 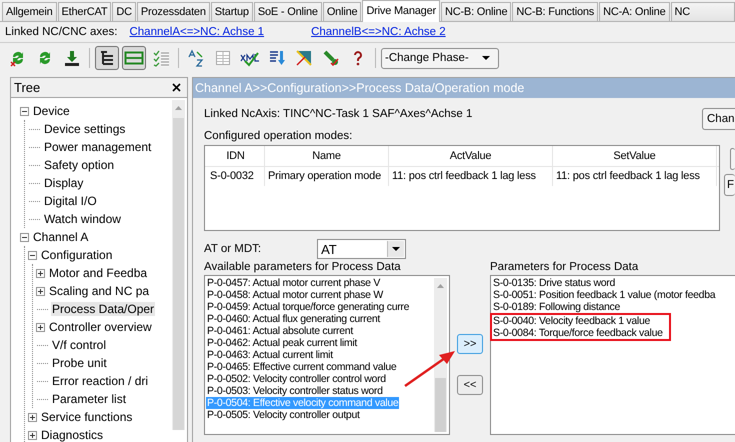 I want to click on axis-link: ChannelB<=>NC: Achse 2, so click(x=378, y=32).